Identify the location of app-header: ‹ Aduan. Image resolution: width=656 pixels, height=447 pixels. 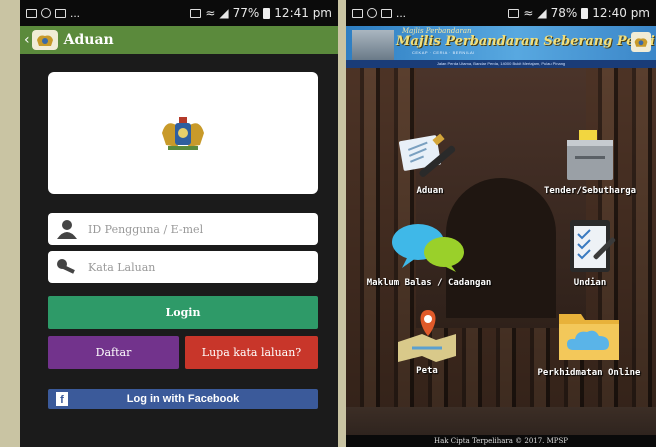
(179, 40).